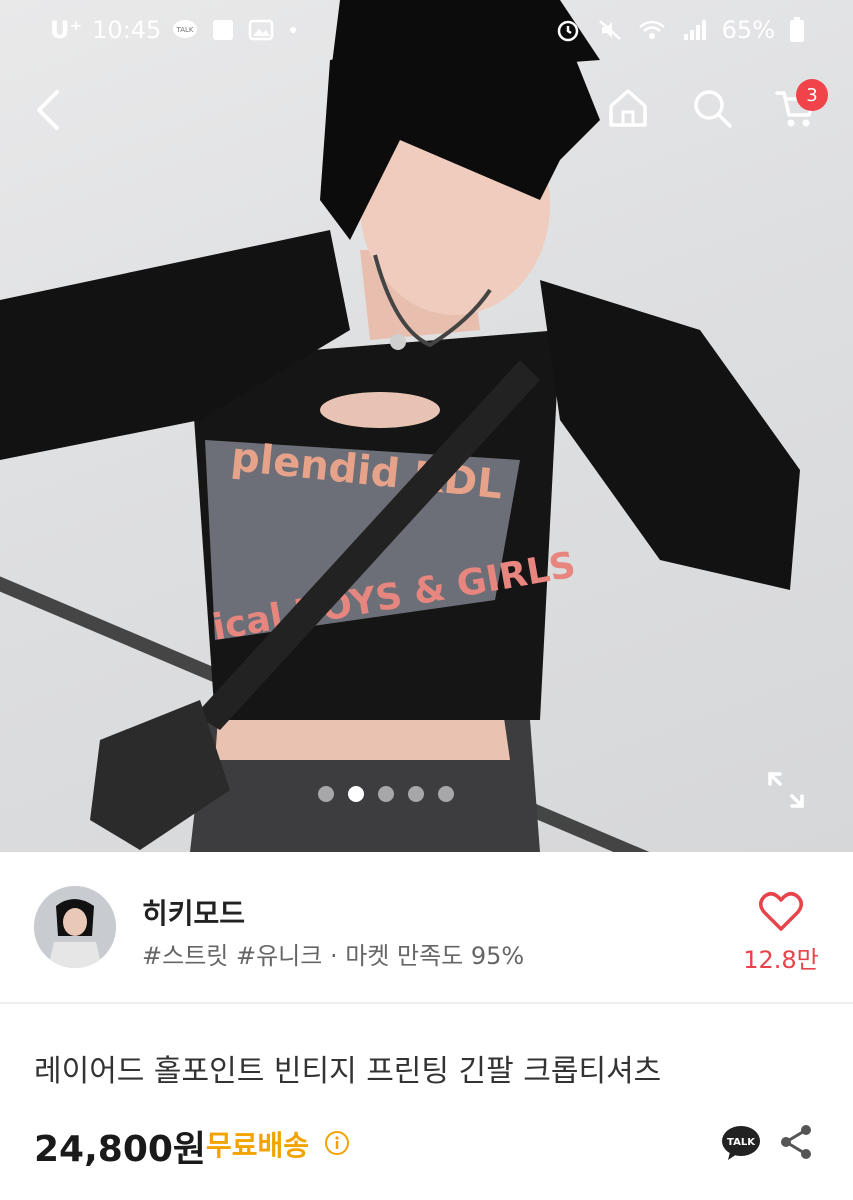  Describe the element at coordinates (812, 95) in the screenshot. I see `cart-count-badge: 3` at that location.